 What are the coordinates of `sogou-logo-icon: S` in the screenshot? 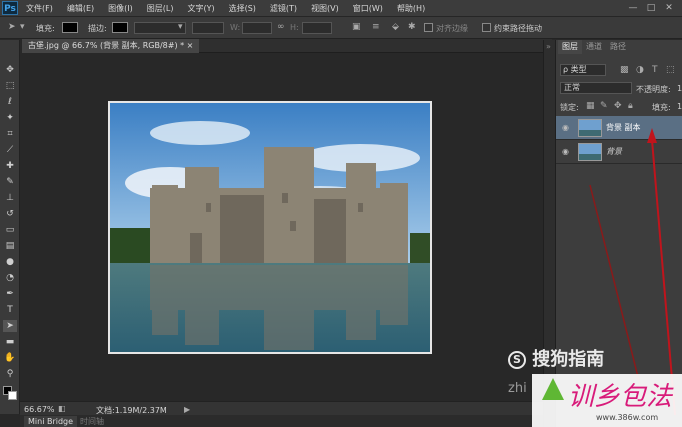 It's located at (517, 360).